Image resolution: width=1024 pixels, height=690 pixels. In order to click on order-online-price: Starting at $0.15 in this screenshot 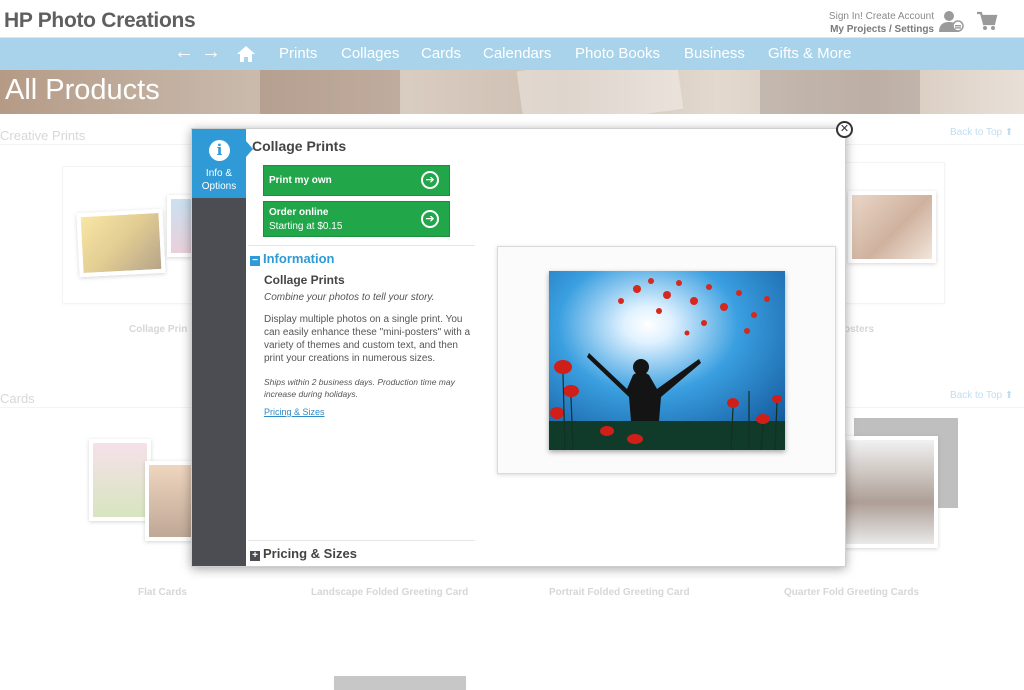, I will do `click(306, 226)`.